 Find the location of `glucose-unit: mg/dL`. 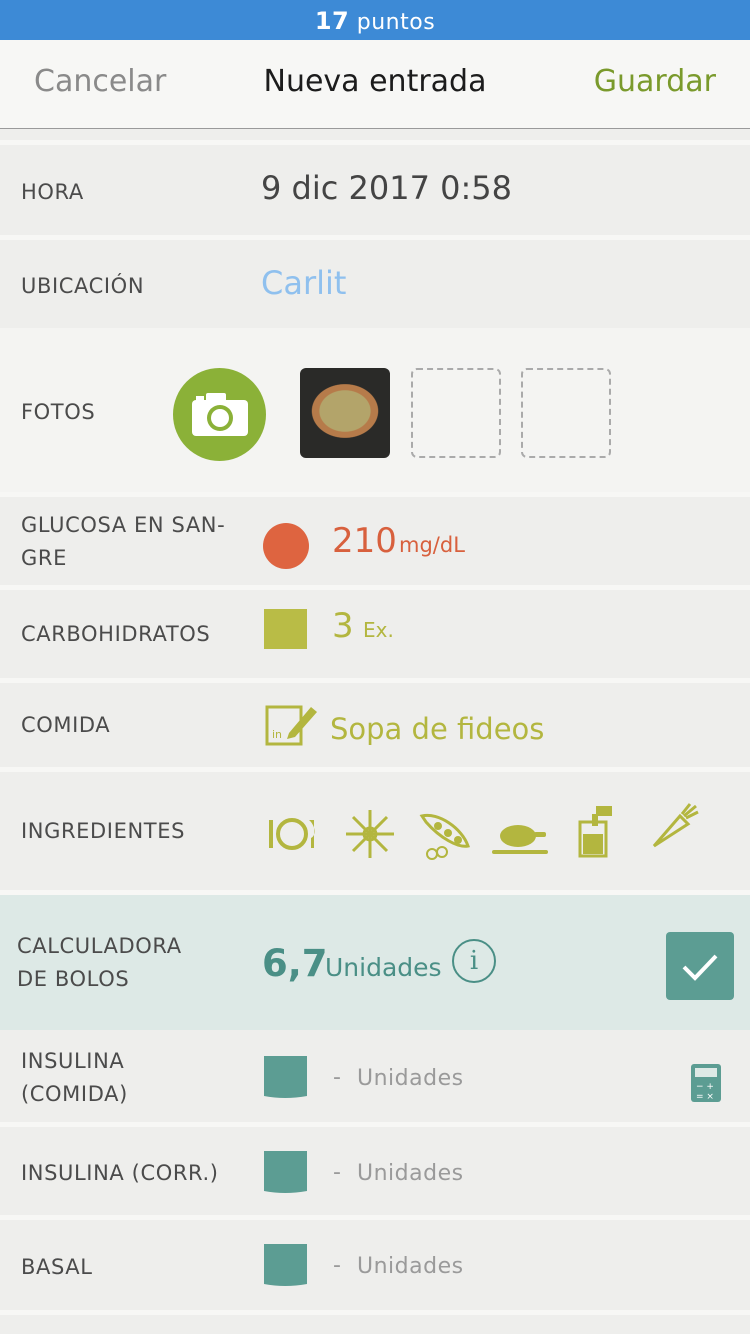

glucose-unit: mg/dL is located at coordinates (432, 545).